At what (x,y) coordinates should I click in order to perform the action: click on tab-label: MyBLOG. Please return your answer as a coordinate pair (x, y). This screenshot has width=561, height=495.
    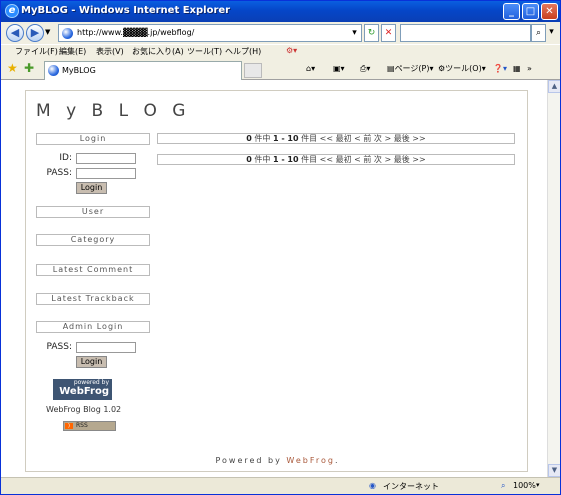
    Looking at the image, I should click on (79, 70).